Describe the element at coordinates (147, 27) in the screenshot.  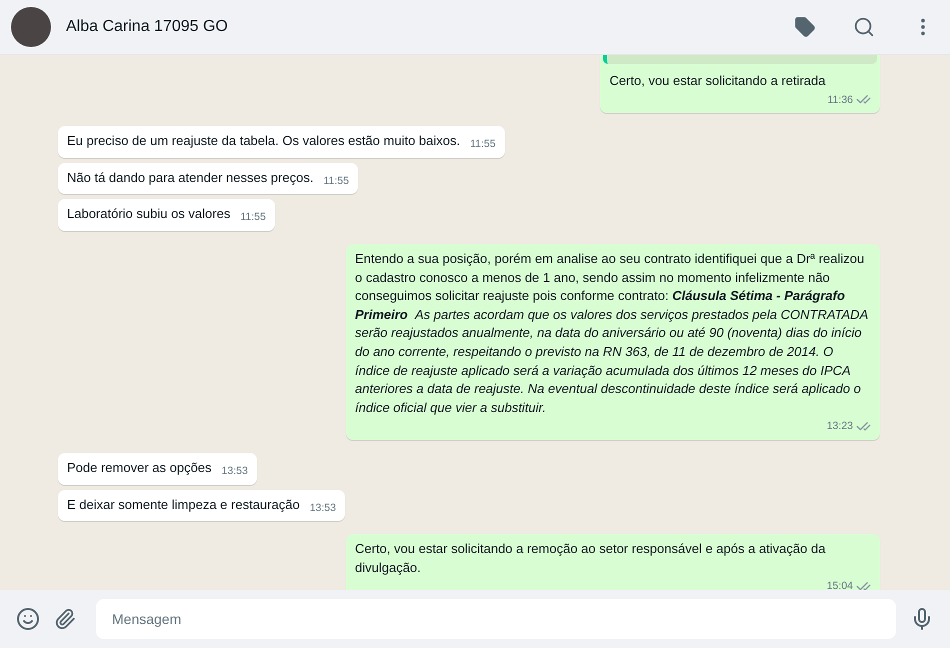
I see `contact-name: Alba Carina 17095 GO` at that location.